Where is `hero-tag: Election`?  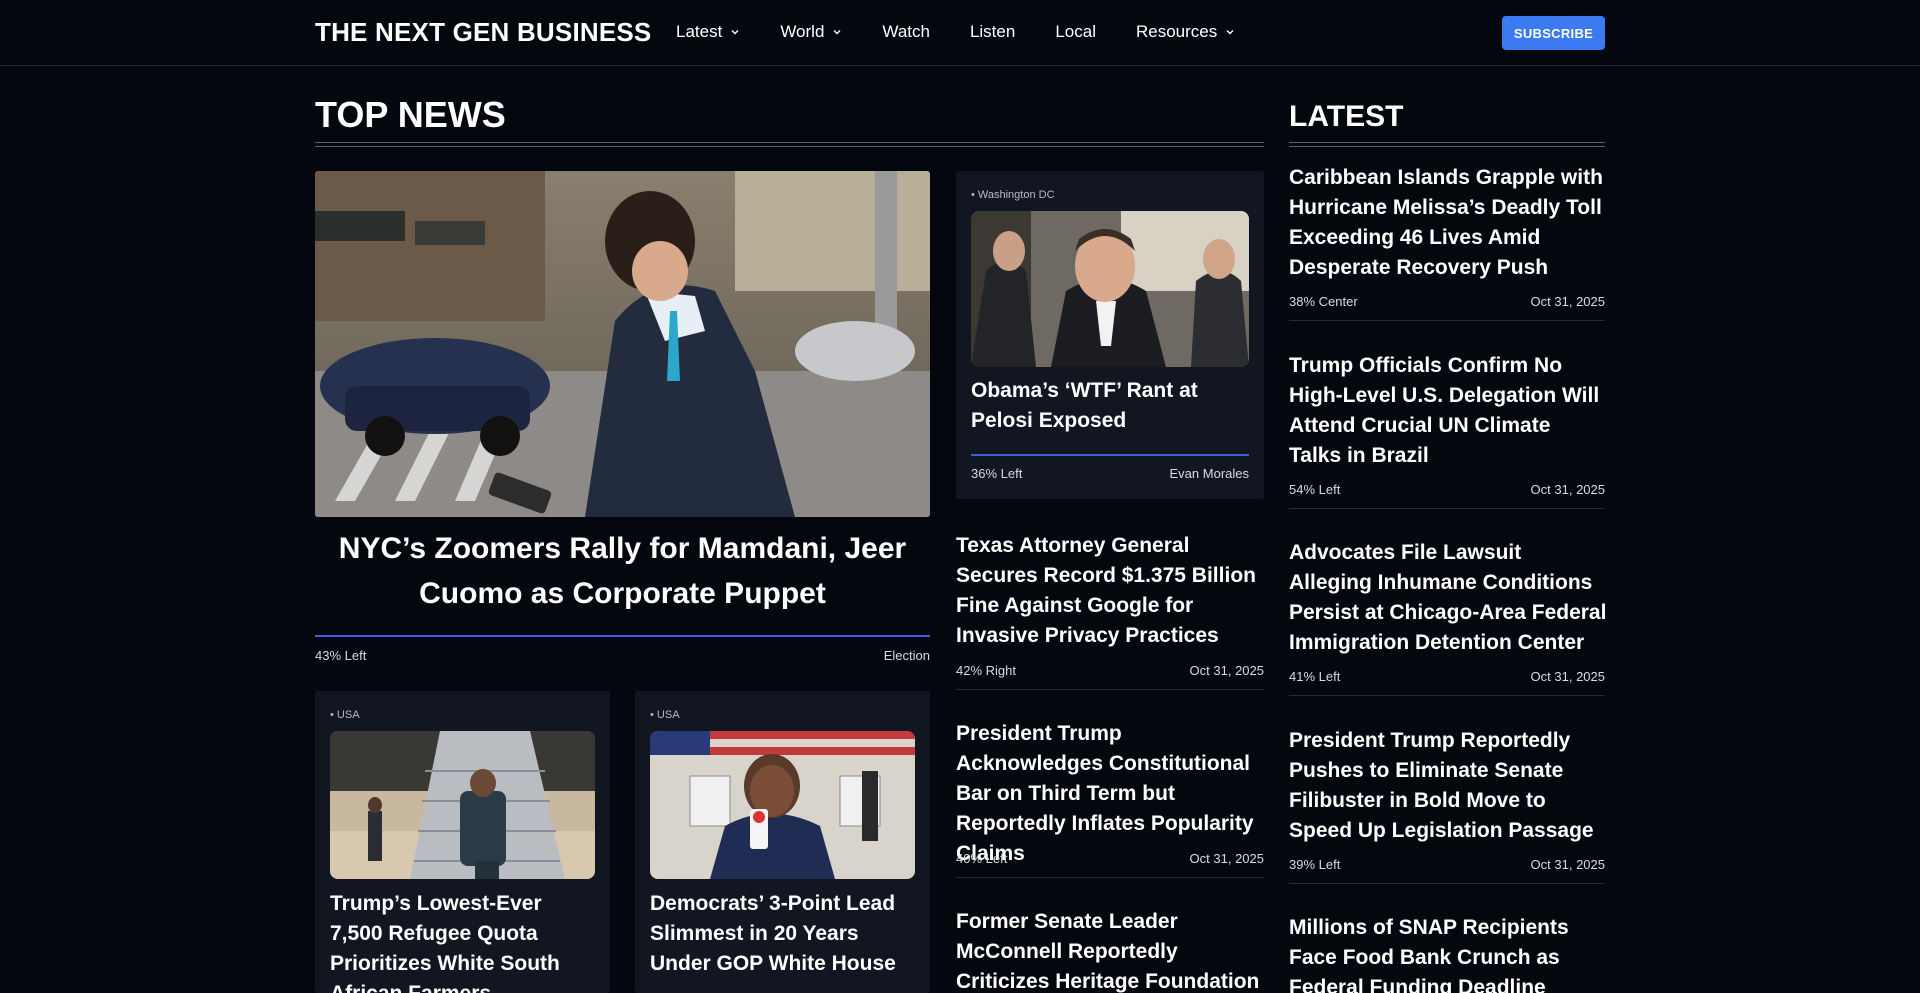 hero-tag: Election is located at coordinates (895, 655).